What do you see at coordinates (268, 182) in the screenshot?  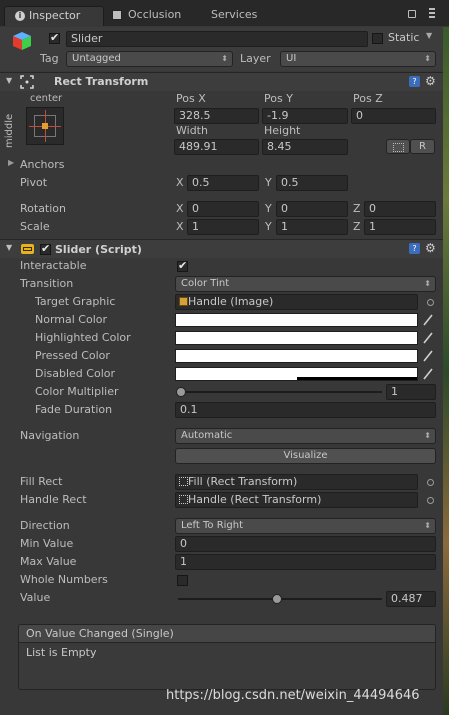 I see `pivot-y-axis-label: Y` at bounding box center [268, 182].